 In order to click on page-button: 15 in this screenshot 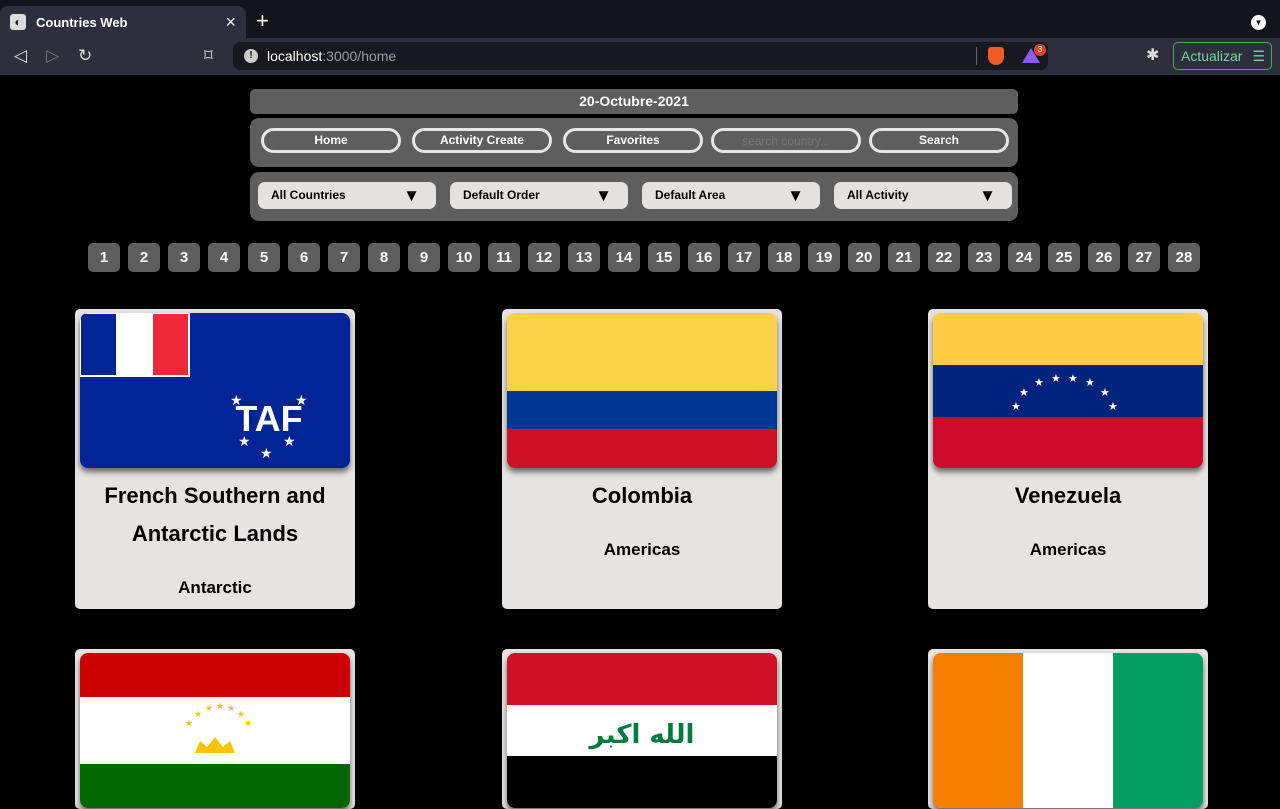, I will do `click(664, 257)`.